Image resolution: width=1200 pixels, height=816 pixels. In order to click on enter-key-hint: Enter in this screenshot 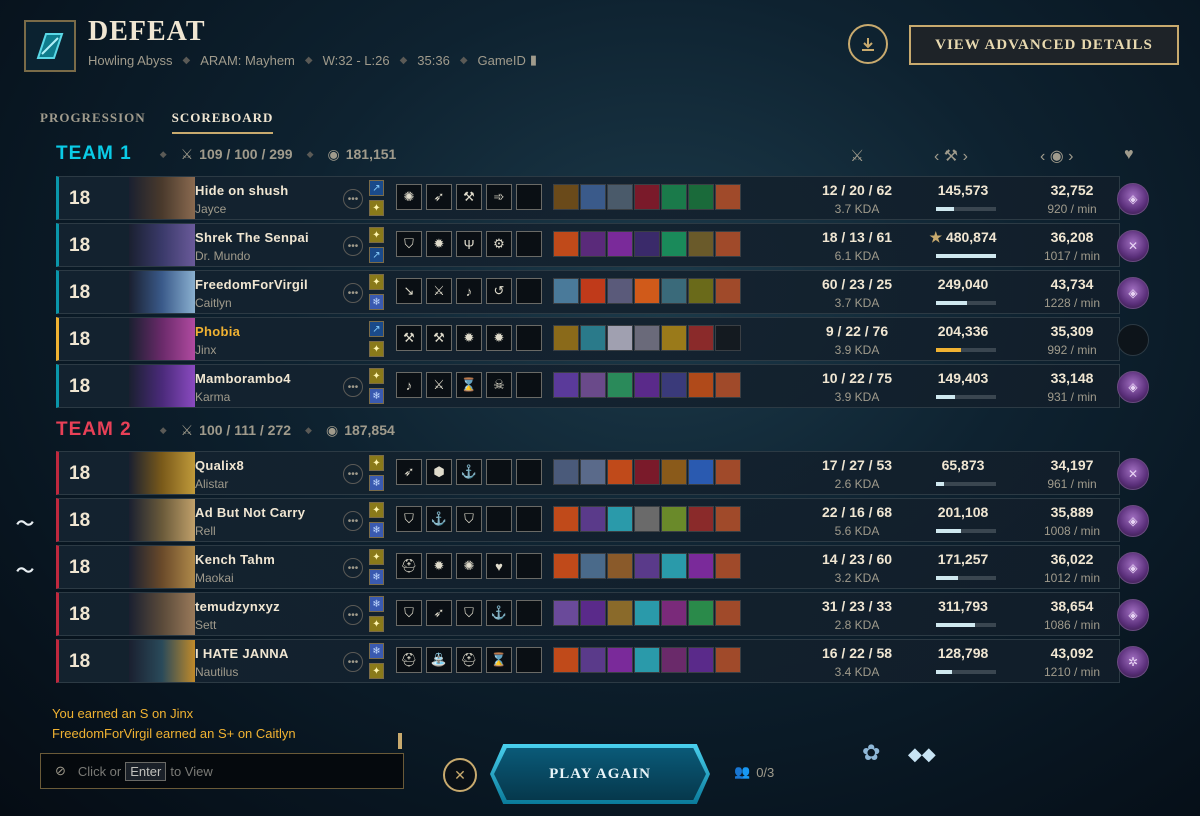, I will do `click(146, 771)`.